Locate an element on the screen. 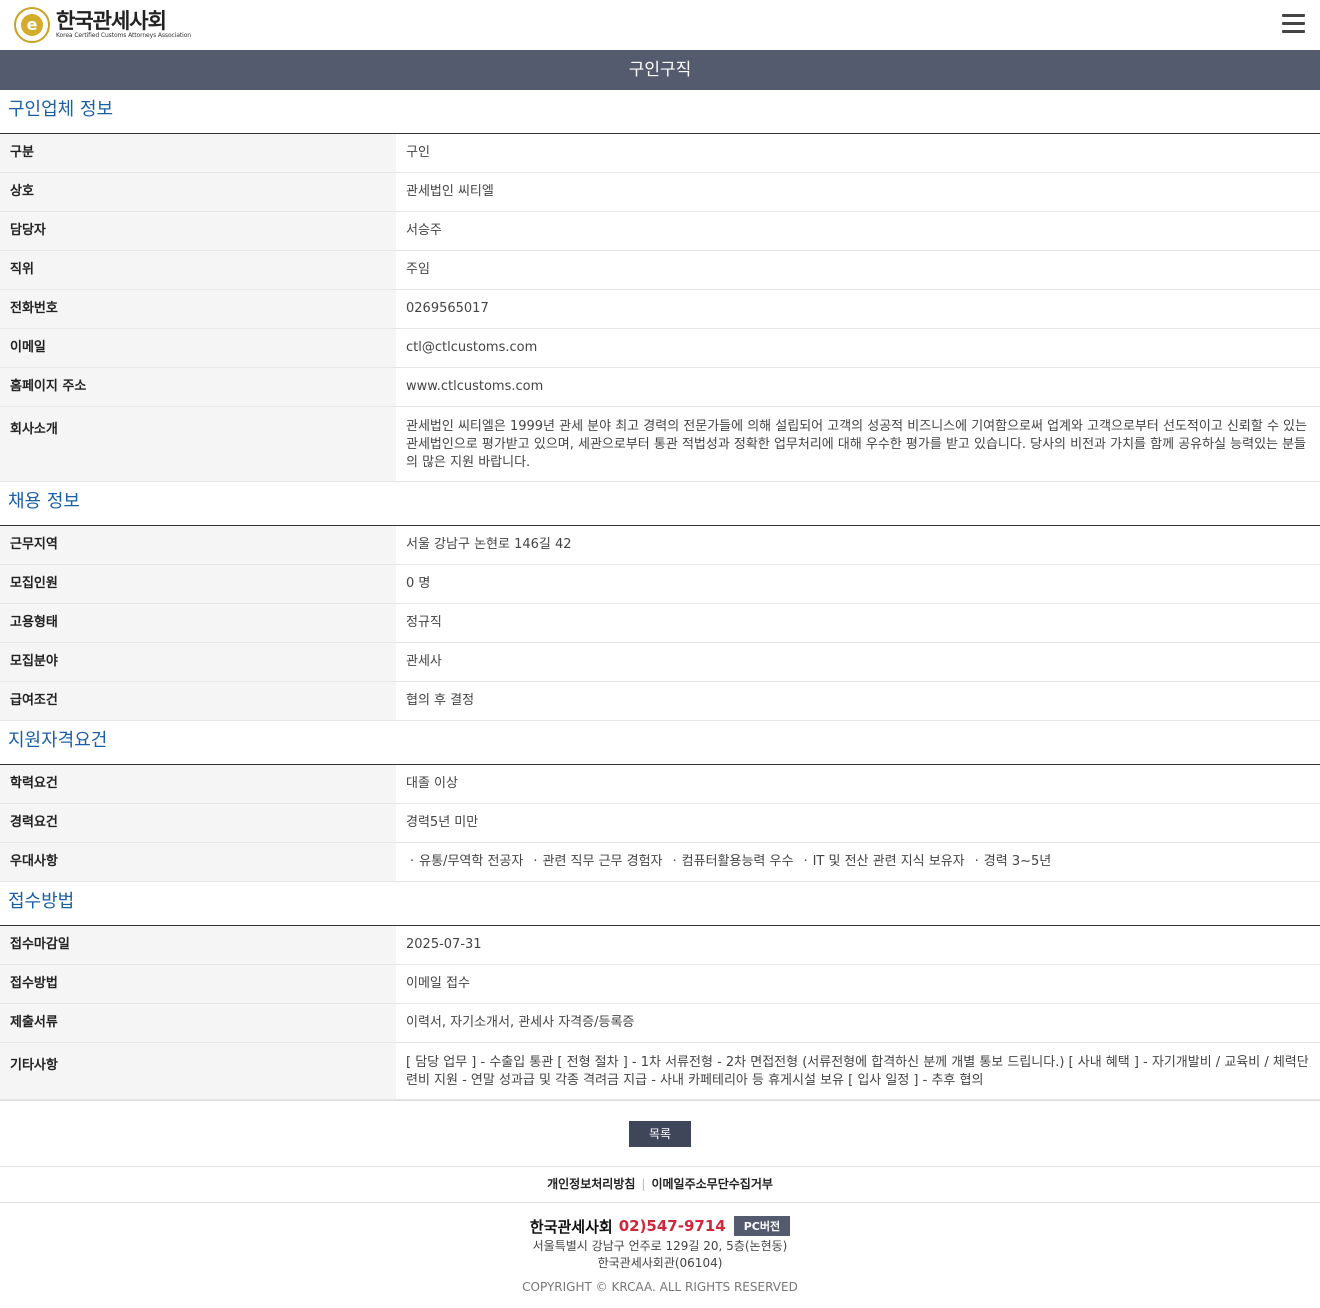  row-value: 서승주 is located at coordinates (424, 230).